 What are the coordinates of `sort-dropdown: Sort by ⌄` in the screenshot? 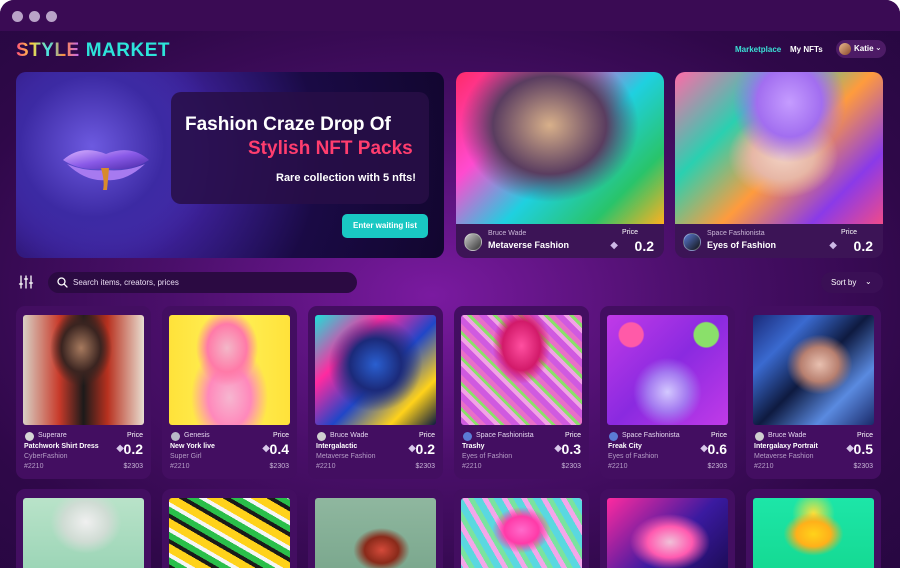 It's located at (852, 282).